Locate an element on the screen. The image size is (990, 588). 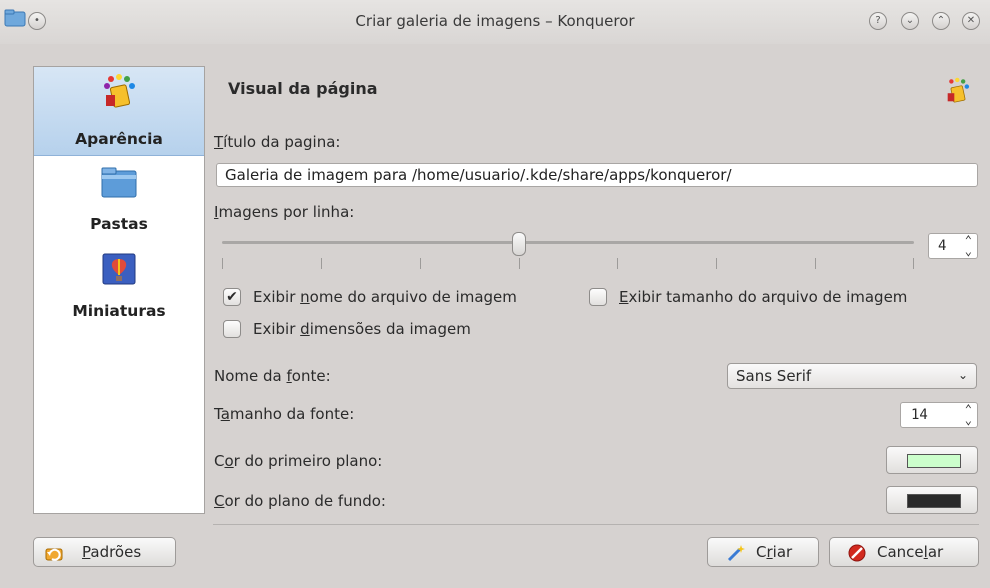
page-list-sidebar: Aparência Pastas Miniaturas is located at coordinates (119, 290).